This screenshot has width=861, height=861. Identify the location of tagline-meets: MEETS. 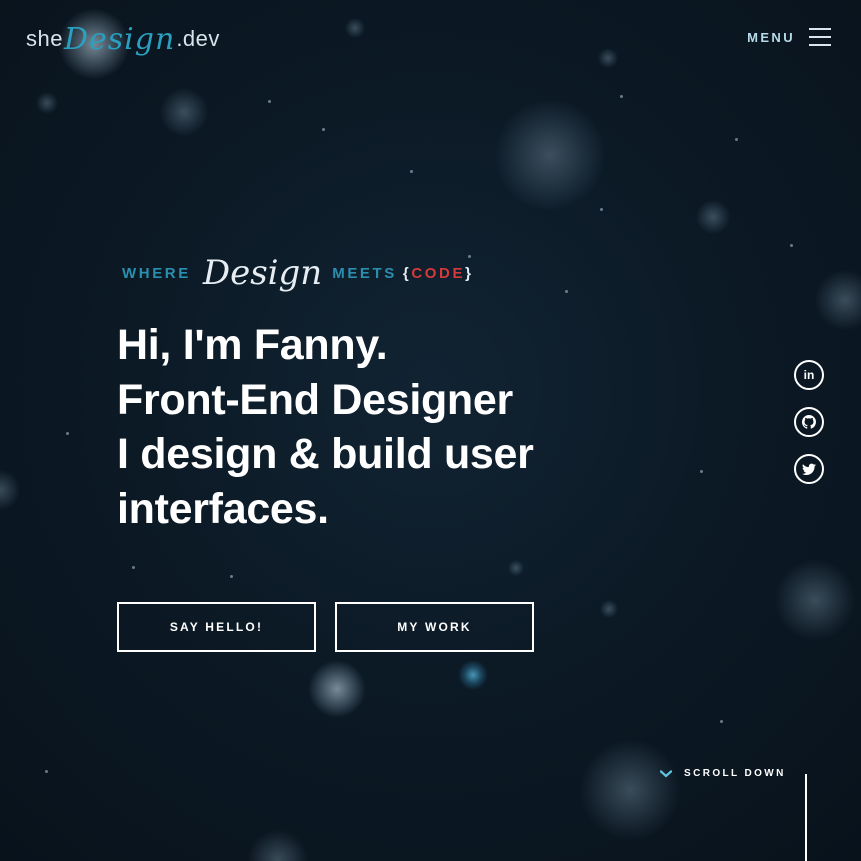
(364, 273).